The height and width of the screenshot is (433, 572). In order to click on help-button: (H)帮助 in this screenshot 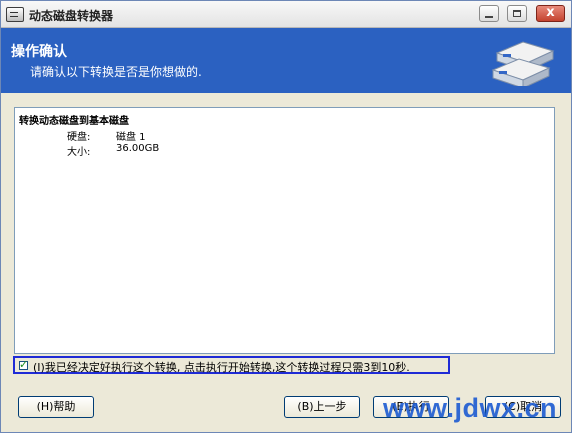, I will do `click(56, 407)`.